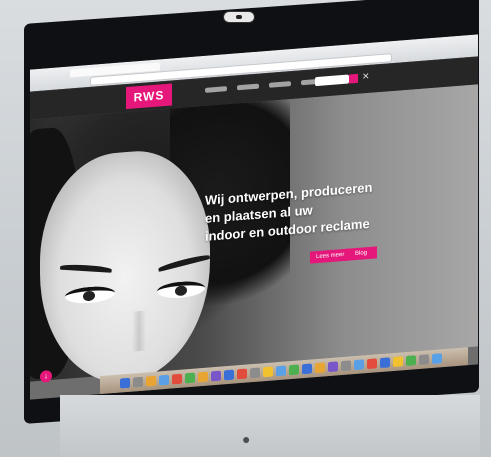 The image size is (491, 457). Describe the element at coordinates (353, 78) in the screenshot. I see `search-button` at that location.